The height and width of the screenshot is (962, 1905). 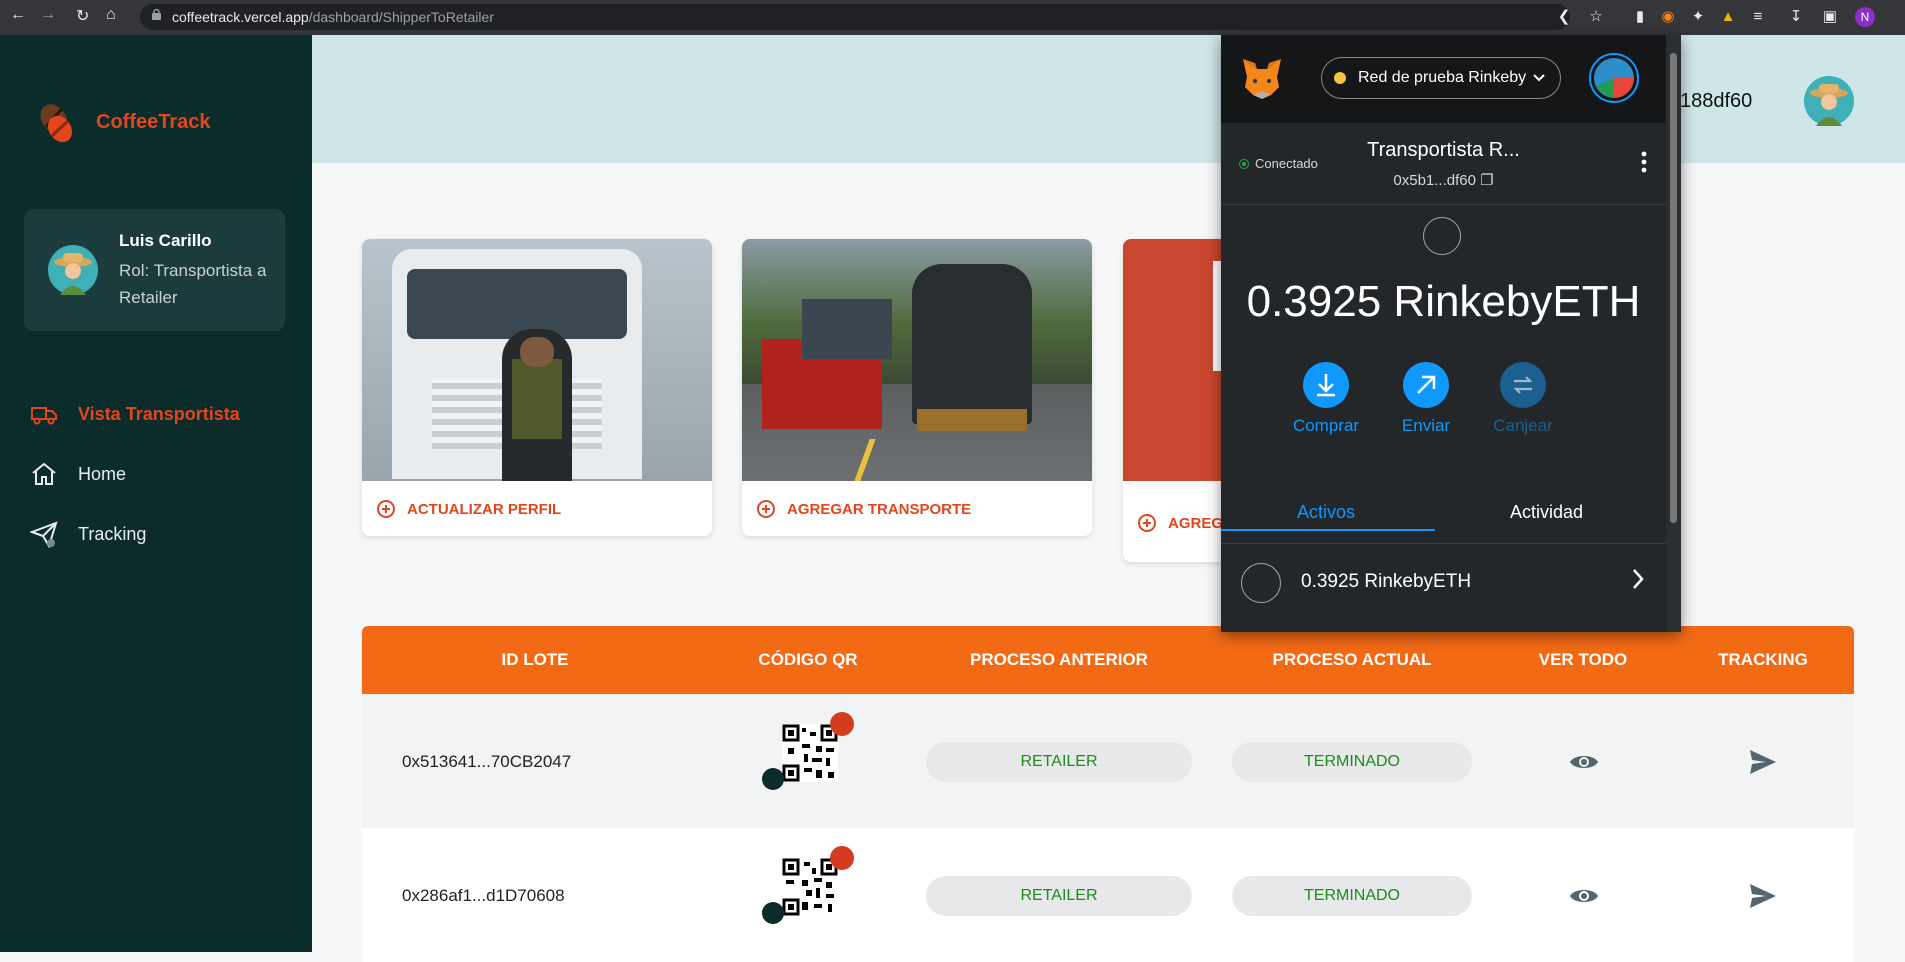 I want to click on bookmark-star-icon: ☆, so click(x=1596, y=17).